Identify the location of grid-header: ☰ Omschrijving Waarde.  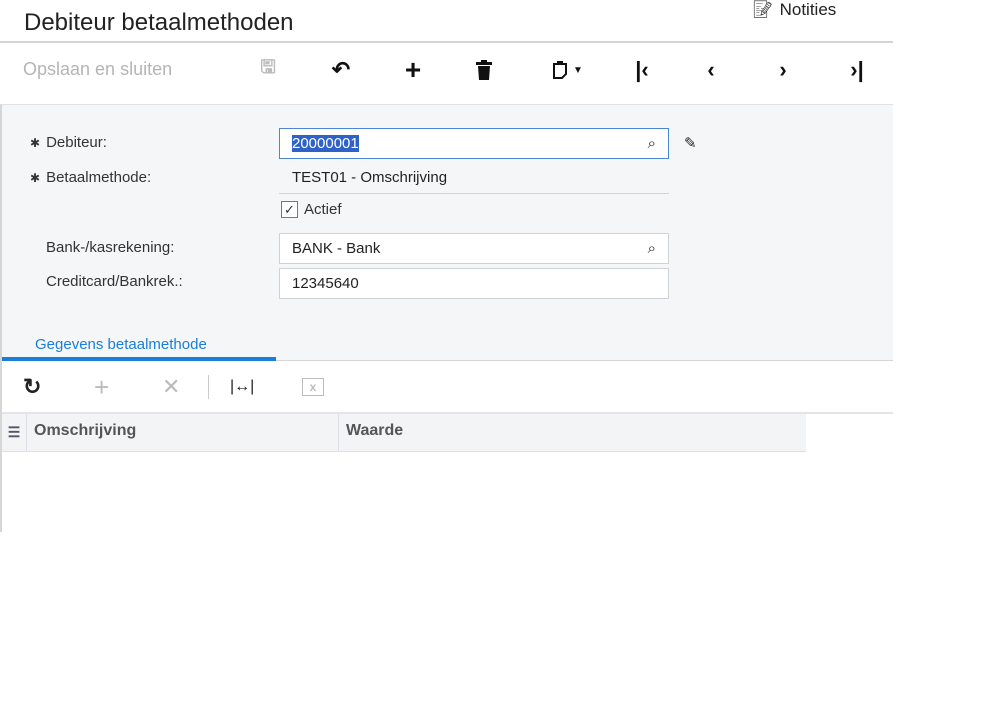
(404, 433).